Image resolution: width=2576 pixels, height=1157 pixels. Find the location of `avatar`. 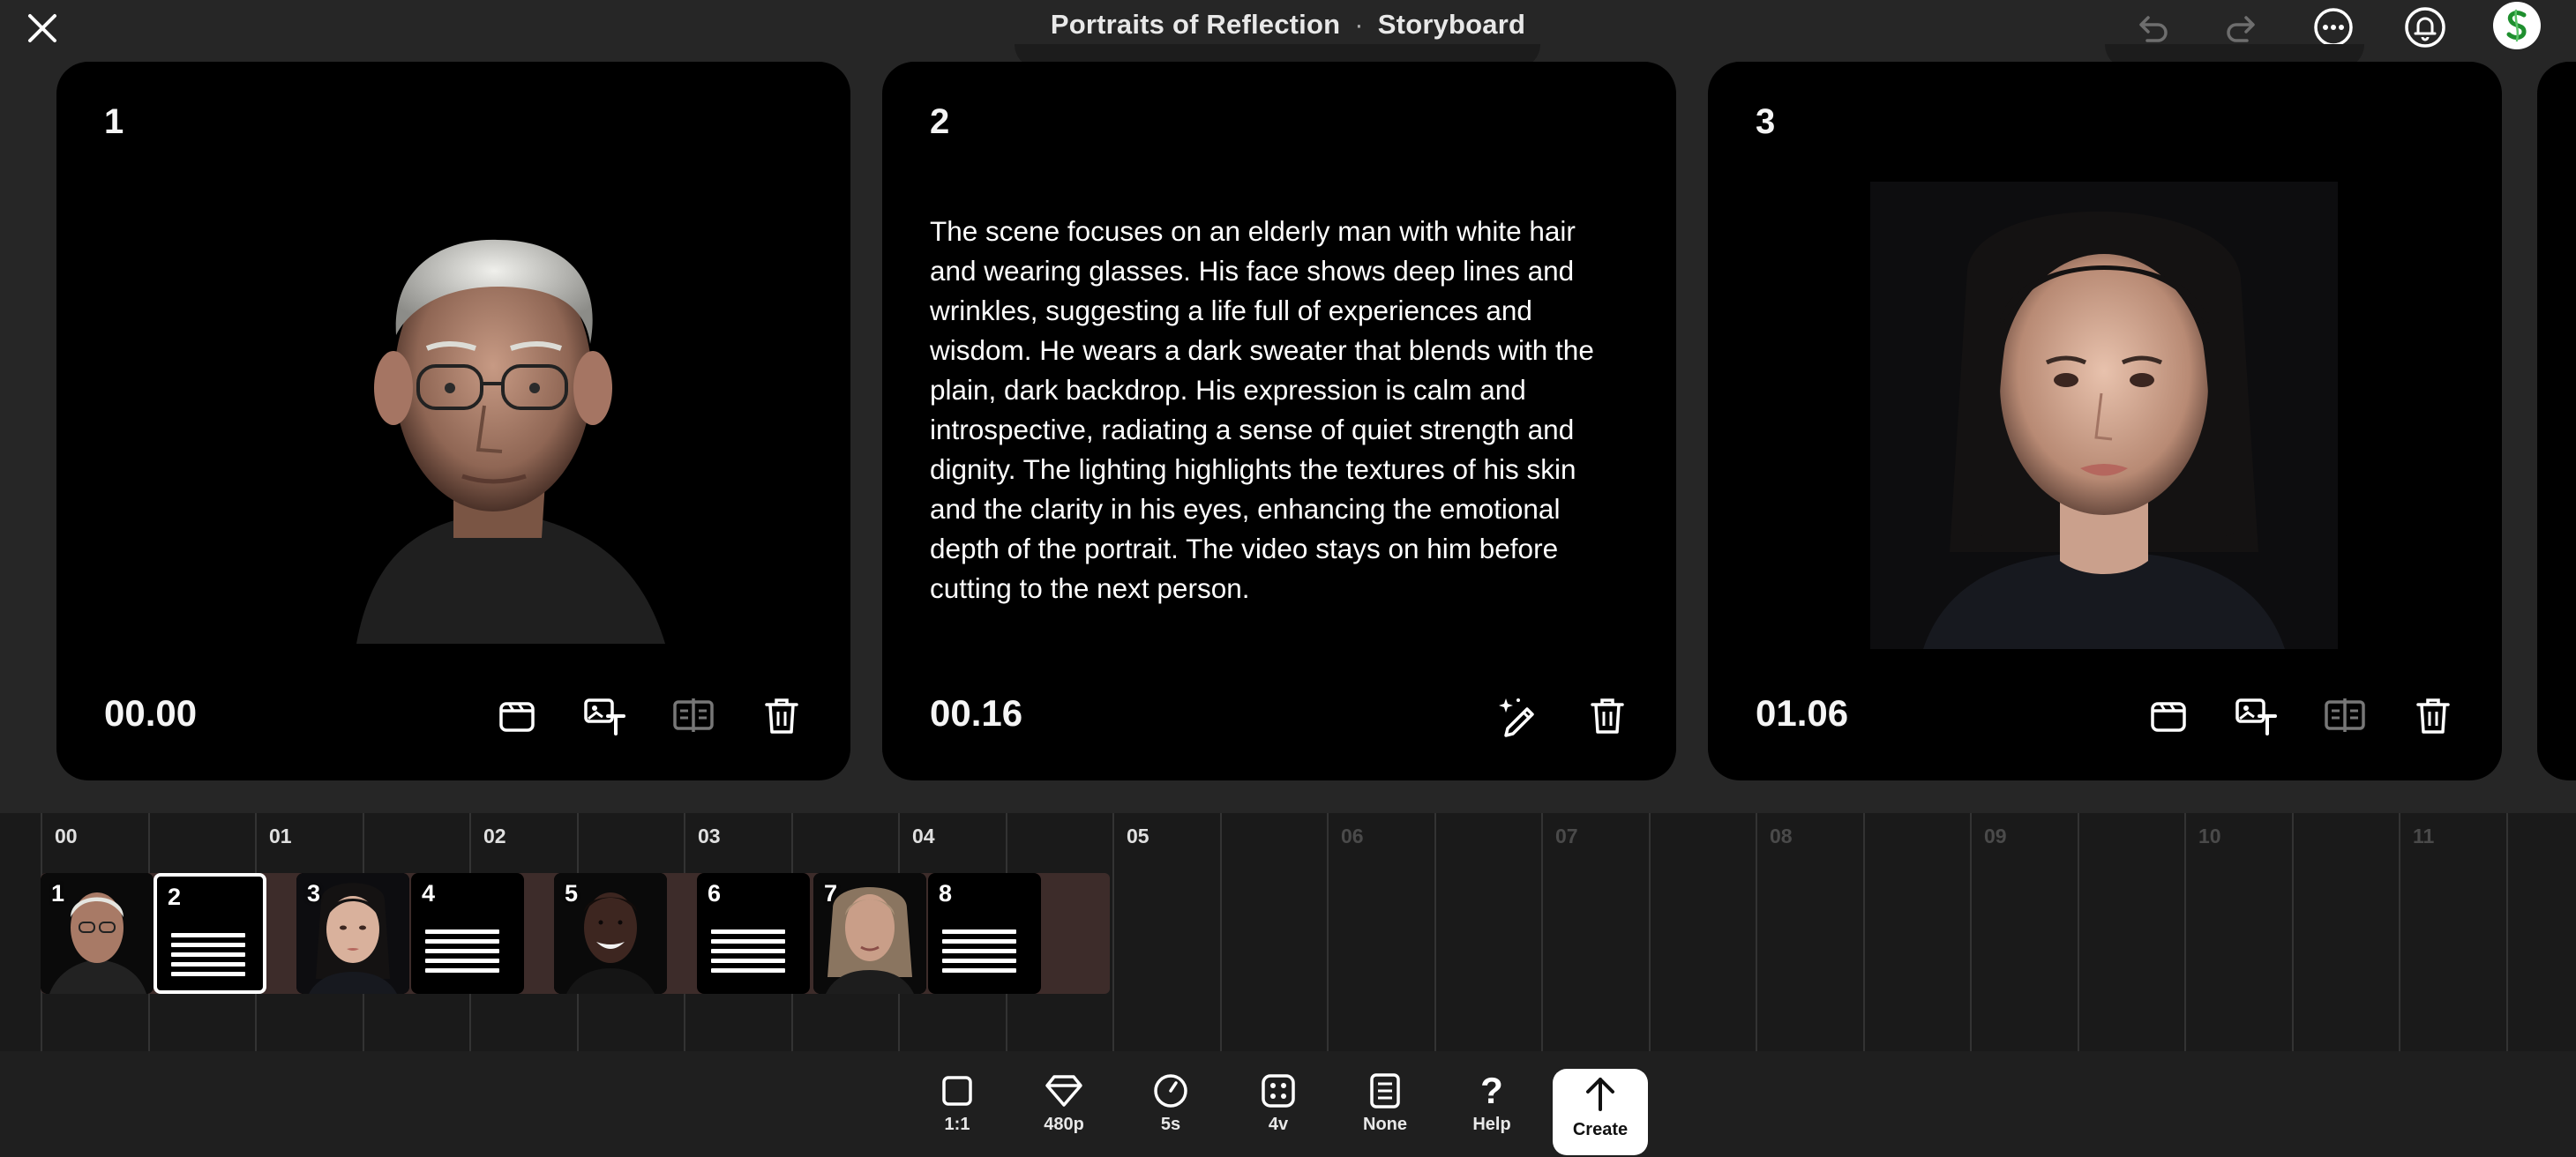

avatar is located at coordinates (2517, 25).